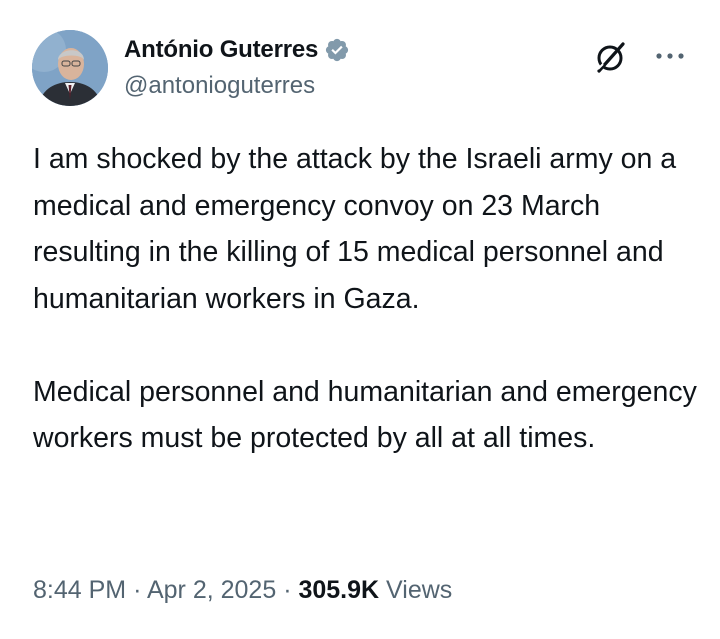 This screenshot has width=720, height=639. Describe the element at coordinates (79, 590) in the screenshot. I see `post-time: 8:44 PM` at that location.